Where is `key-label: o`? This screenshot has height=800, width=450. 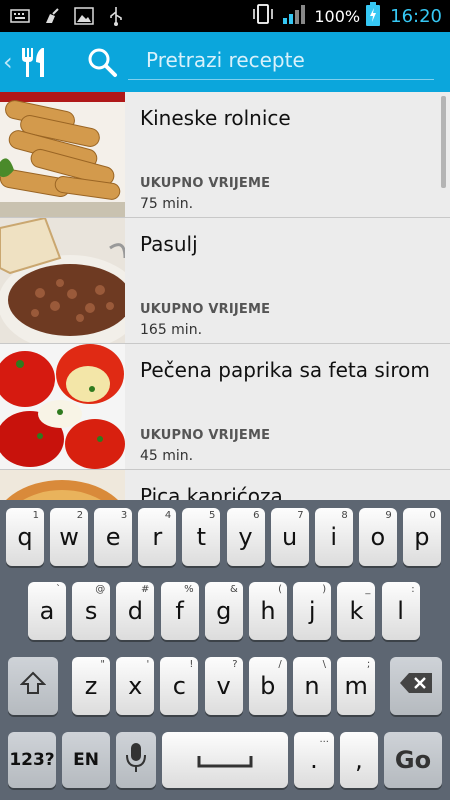 key-label: o is located at coordinates (378, 537).